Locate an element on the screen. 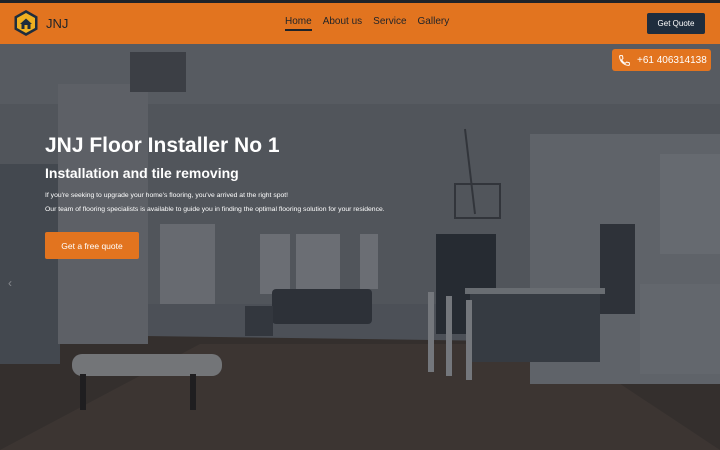  brand-name: JNJ is located at coordinates (57, 23).